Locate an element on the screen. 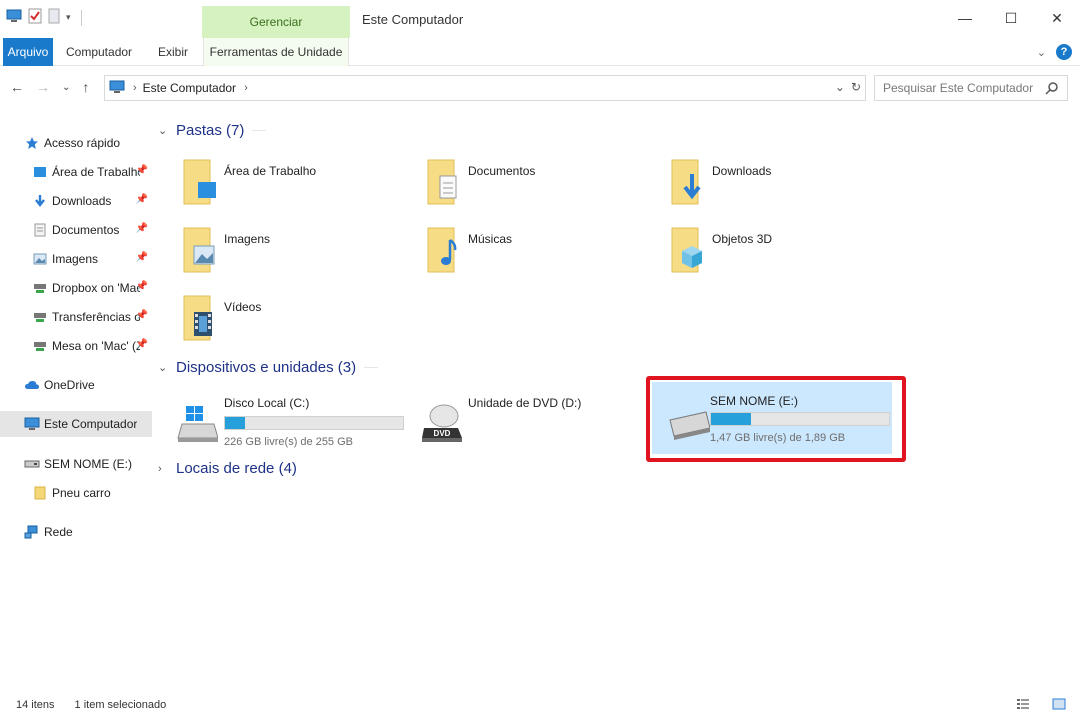 Image resolution: width=1080 pixels, height=720 pixels. downloads-folder-icon is located at coordinates (686, 182).